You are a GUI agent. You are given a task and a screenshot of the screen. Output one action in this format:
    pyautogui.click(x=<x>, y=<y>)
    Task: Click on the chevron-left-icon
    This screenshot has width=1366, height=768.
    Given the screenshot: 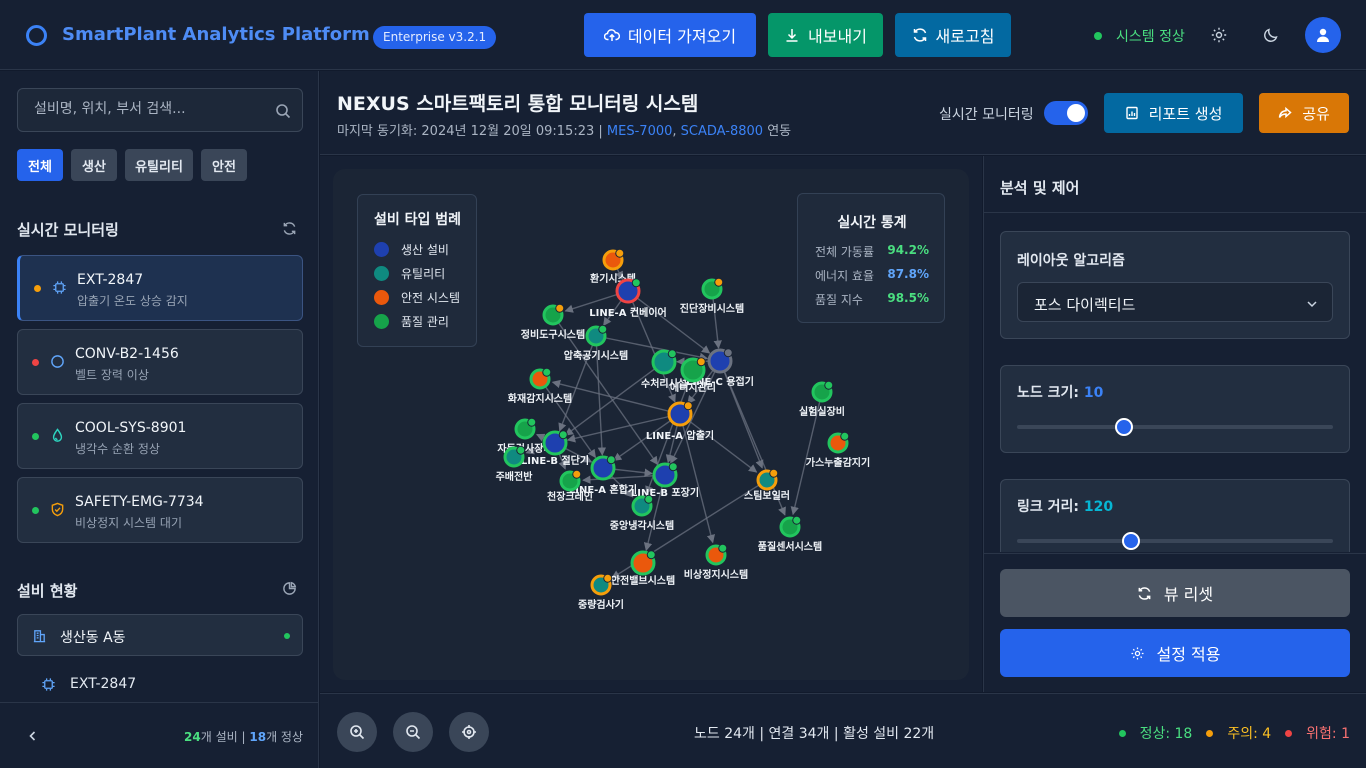 What is the action you would take?
    pyautogui.click(x=33, y=736)
    